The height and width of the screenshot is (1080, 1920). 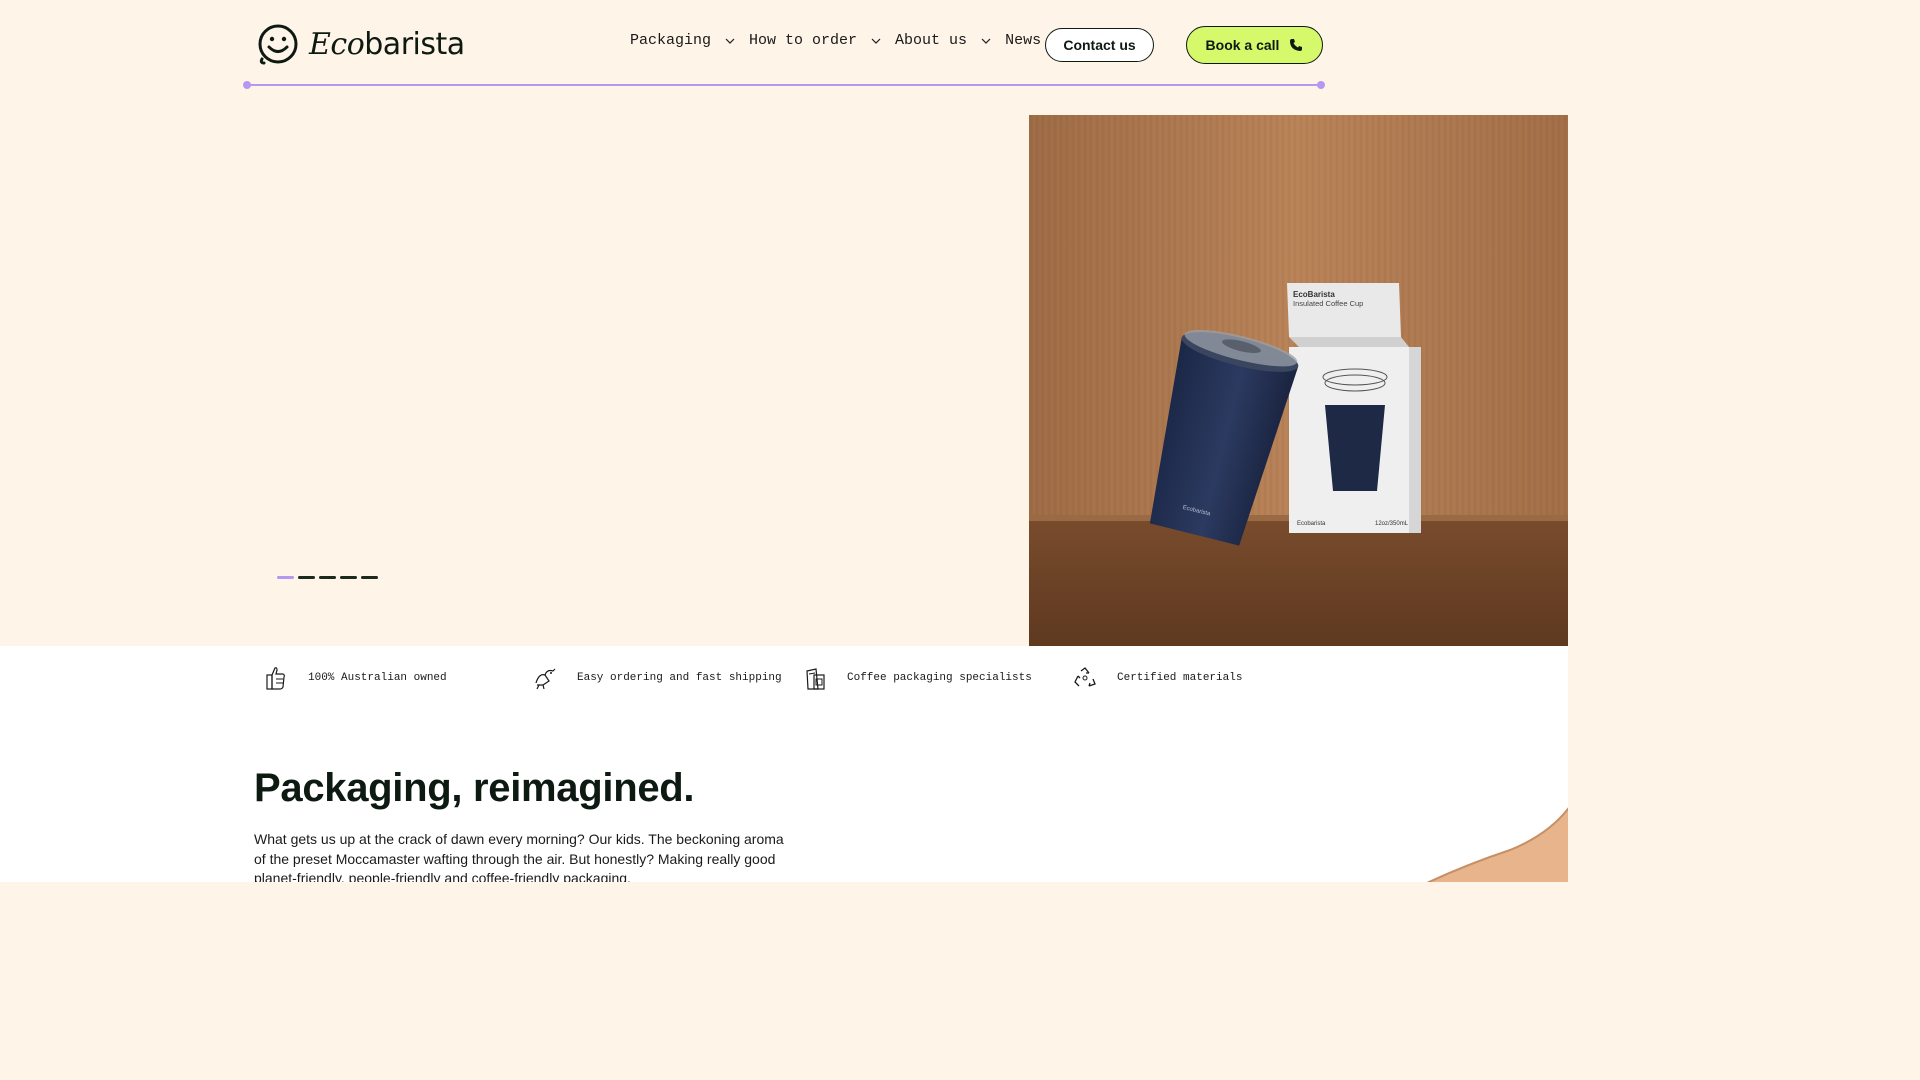 I want to click on box-size: 12oz/350mL, so click(x=1392, y=524).